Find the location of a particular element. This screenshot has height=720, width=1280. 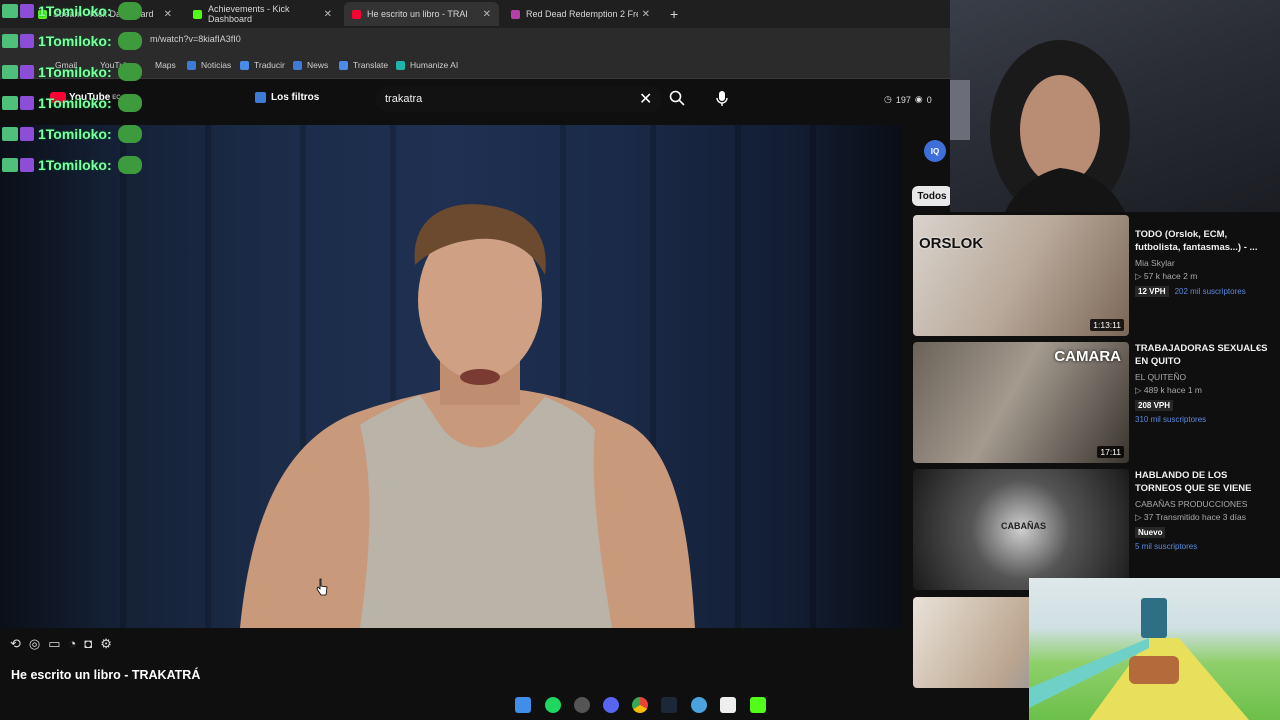

streamer-figure is located at coordinates (1040, 126).